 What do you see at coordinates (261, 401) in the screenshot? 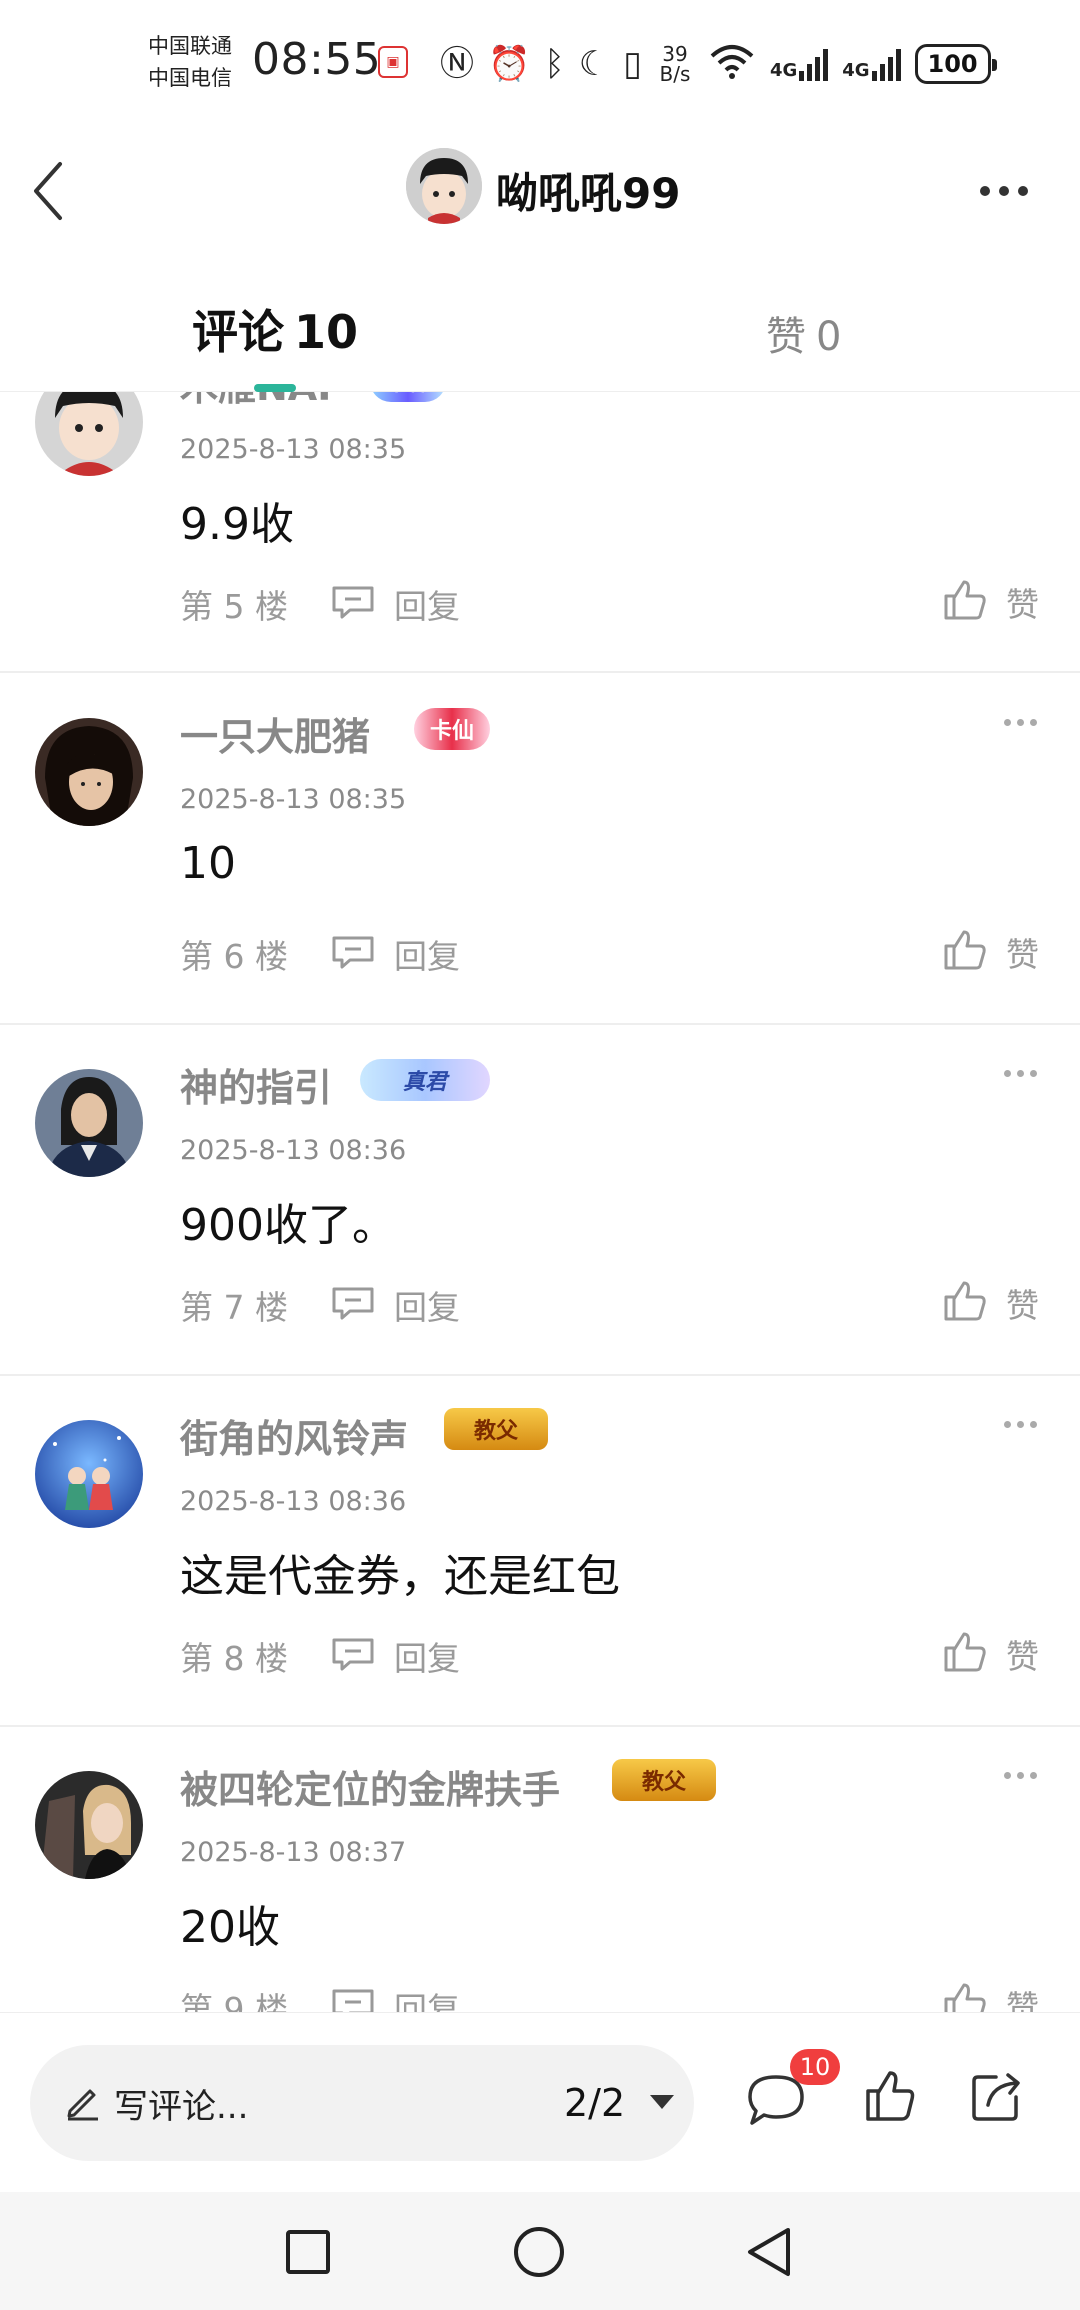
I see `comment-username: 木雁NAF` at bounding box center [261, 401].